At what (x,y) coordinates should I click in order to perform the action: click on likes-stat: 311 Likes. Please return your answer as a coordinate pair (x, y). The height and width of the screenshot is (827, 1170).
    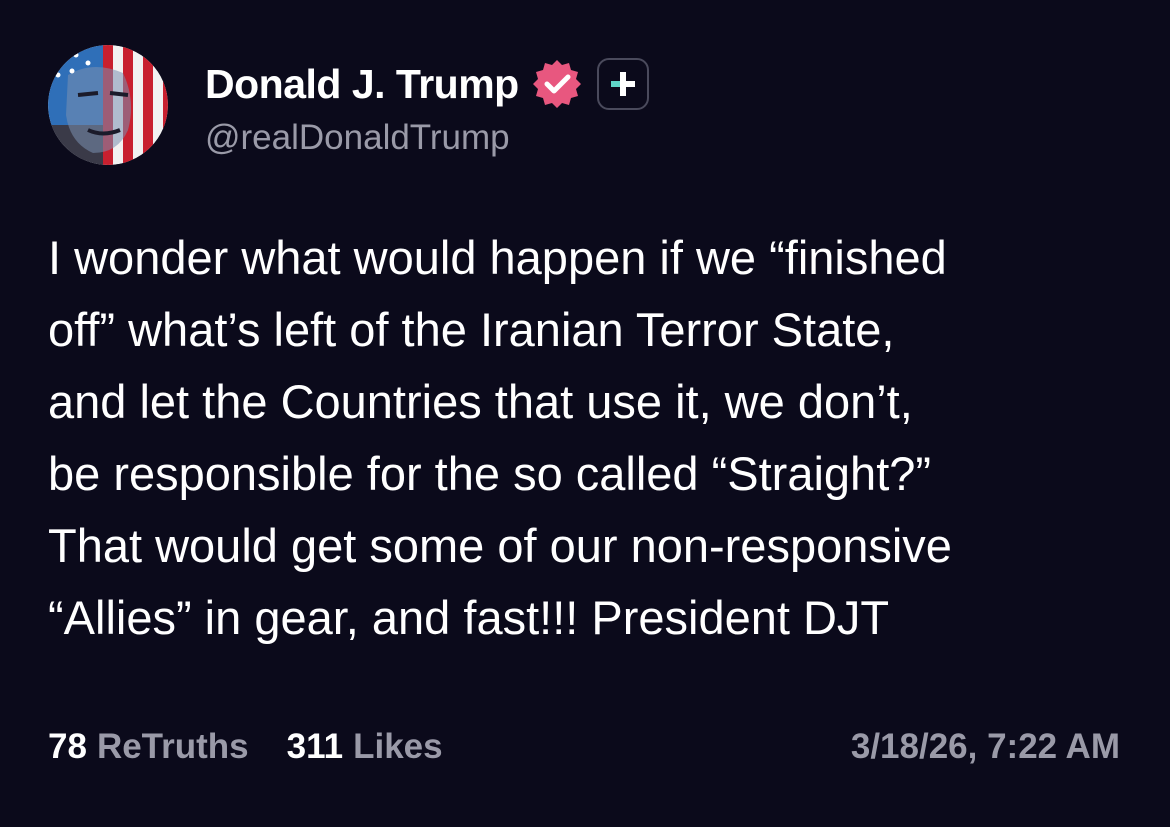
    Looking at the image, I should click on (365, 747).